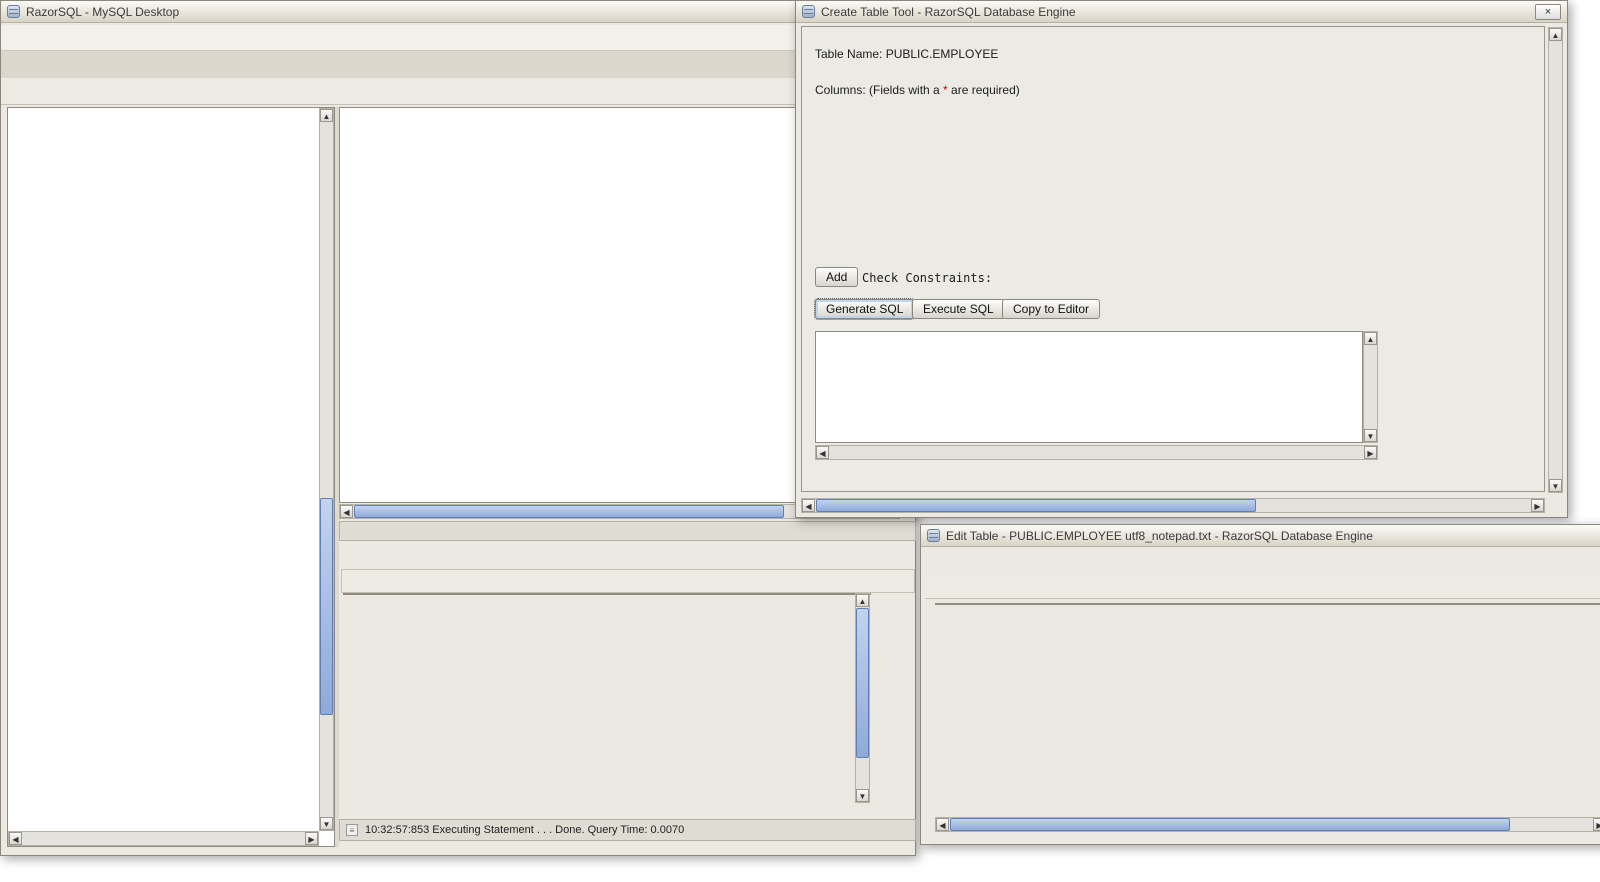 The width and height of the screenshot is (1600, 882). I want to click on preview-horizontal-scrollbar: ◀ ▶, so click(1096, 452).